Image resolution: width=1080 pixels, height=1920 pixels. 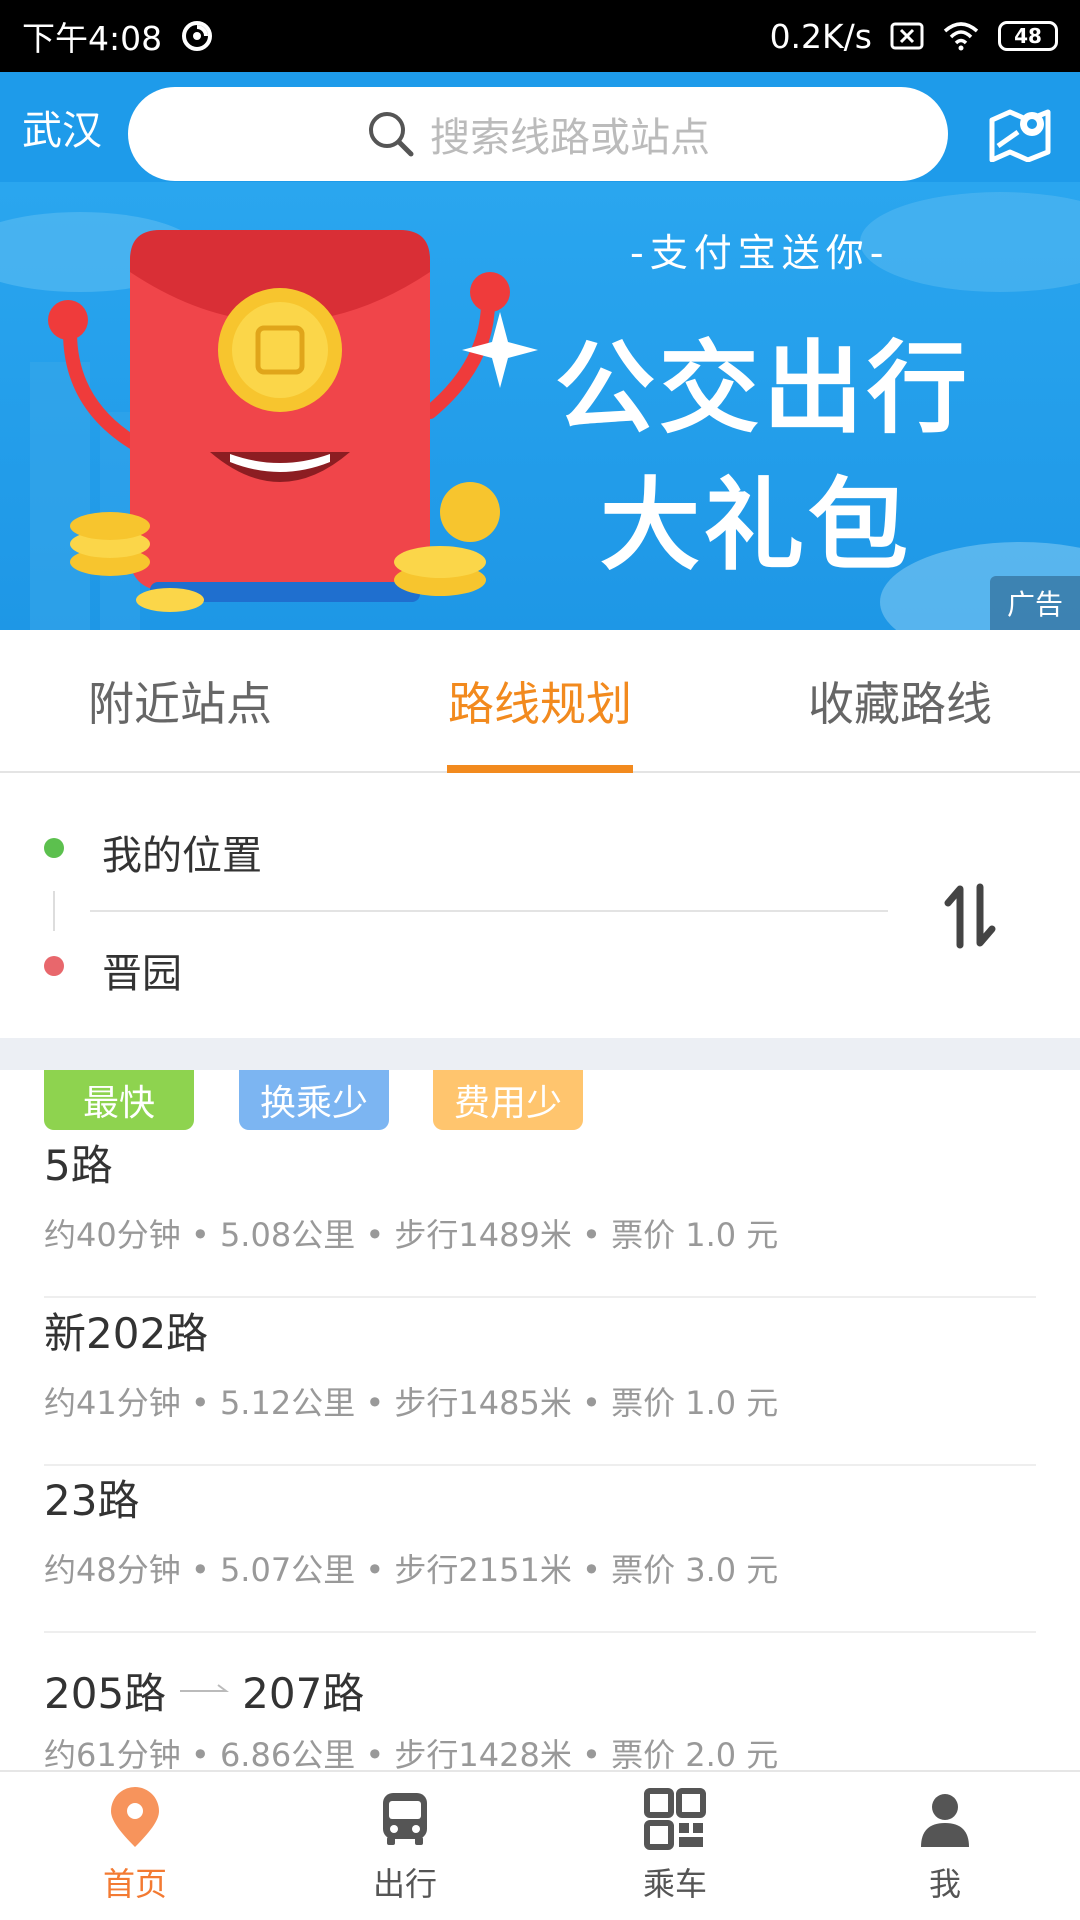 What do you see at coordinates (900, 700) in the screenshot?
I see `tab-saved-routes: 收藏路线` at bounding box center [900, 700].